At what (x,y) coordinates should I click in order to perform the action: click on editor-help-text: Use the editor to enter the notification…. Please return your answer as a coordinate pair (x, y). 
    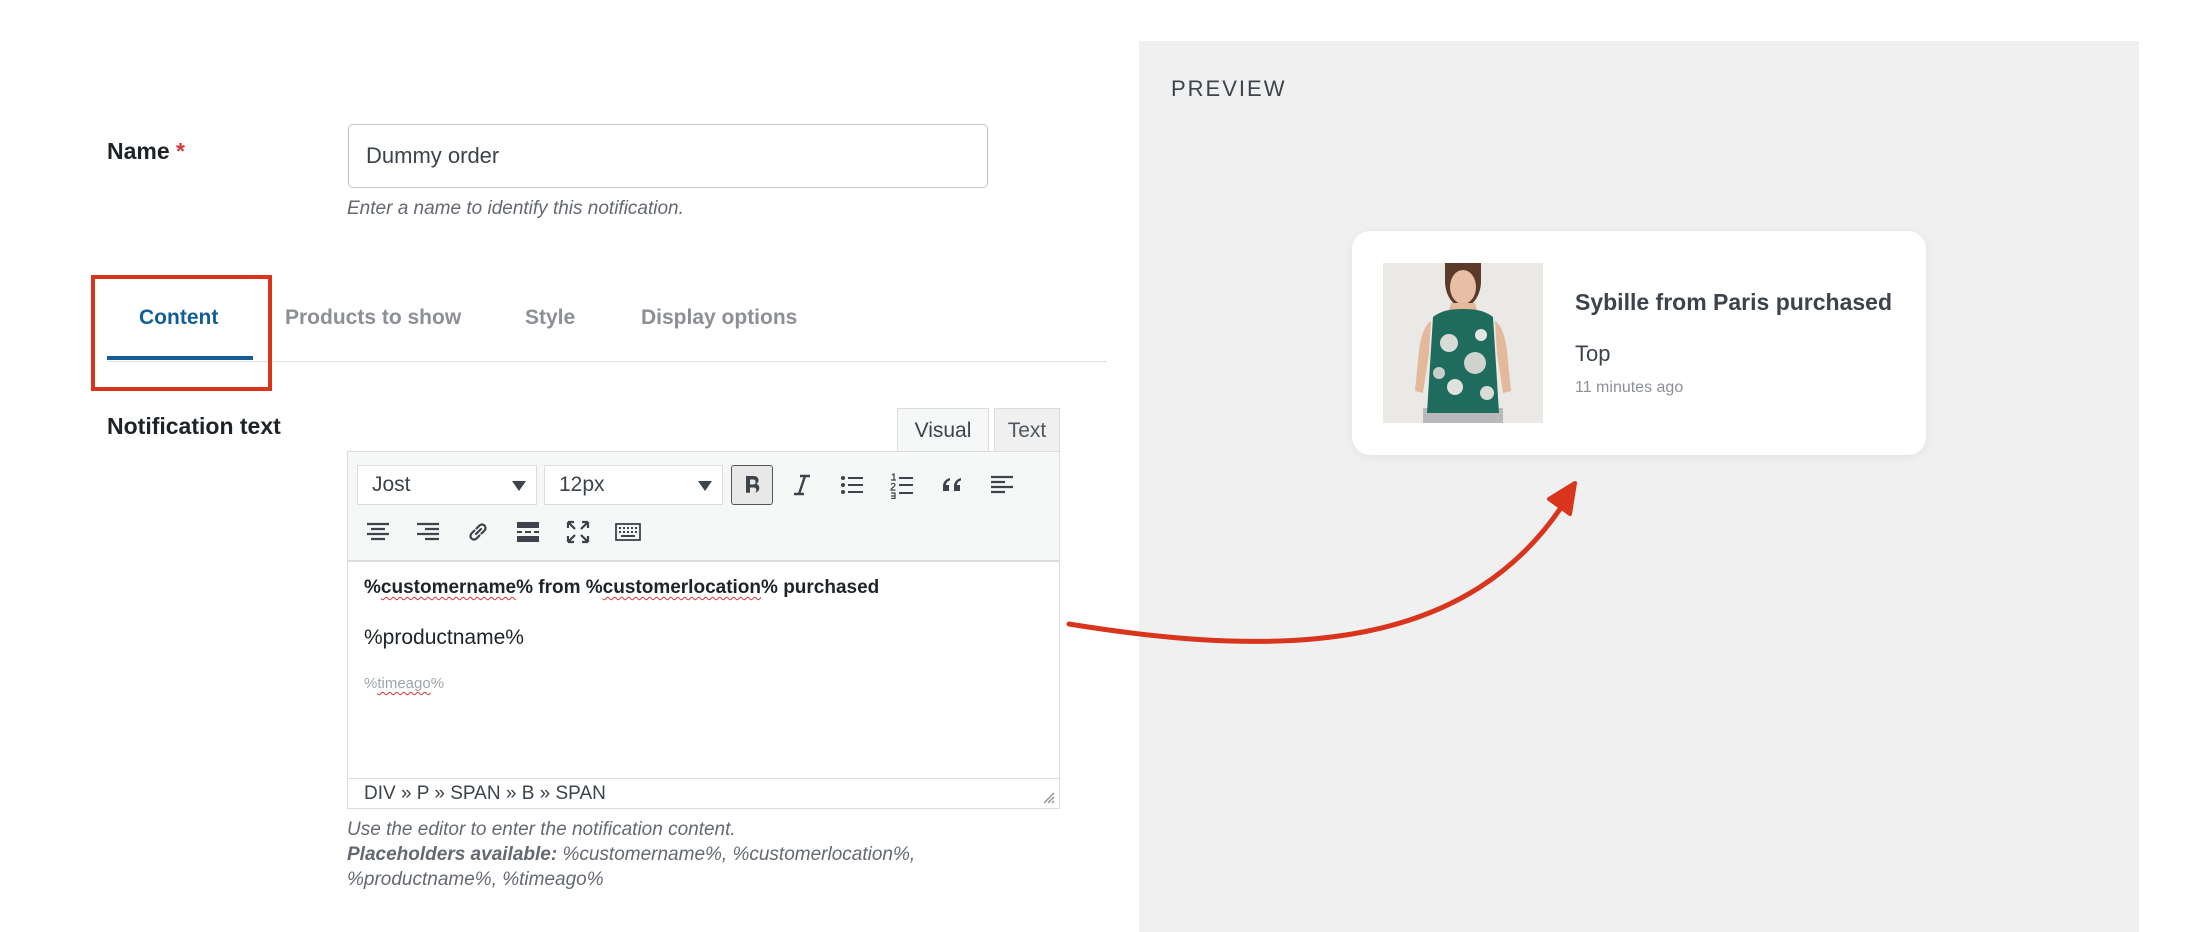
    Looking at the image, I should click on (631, 854).